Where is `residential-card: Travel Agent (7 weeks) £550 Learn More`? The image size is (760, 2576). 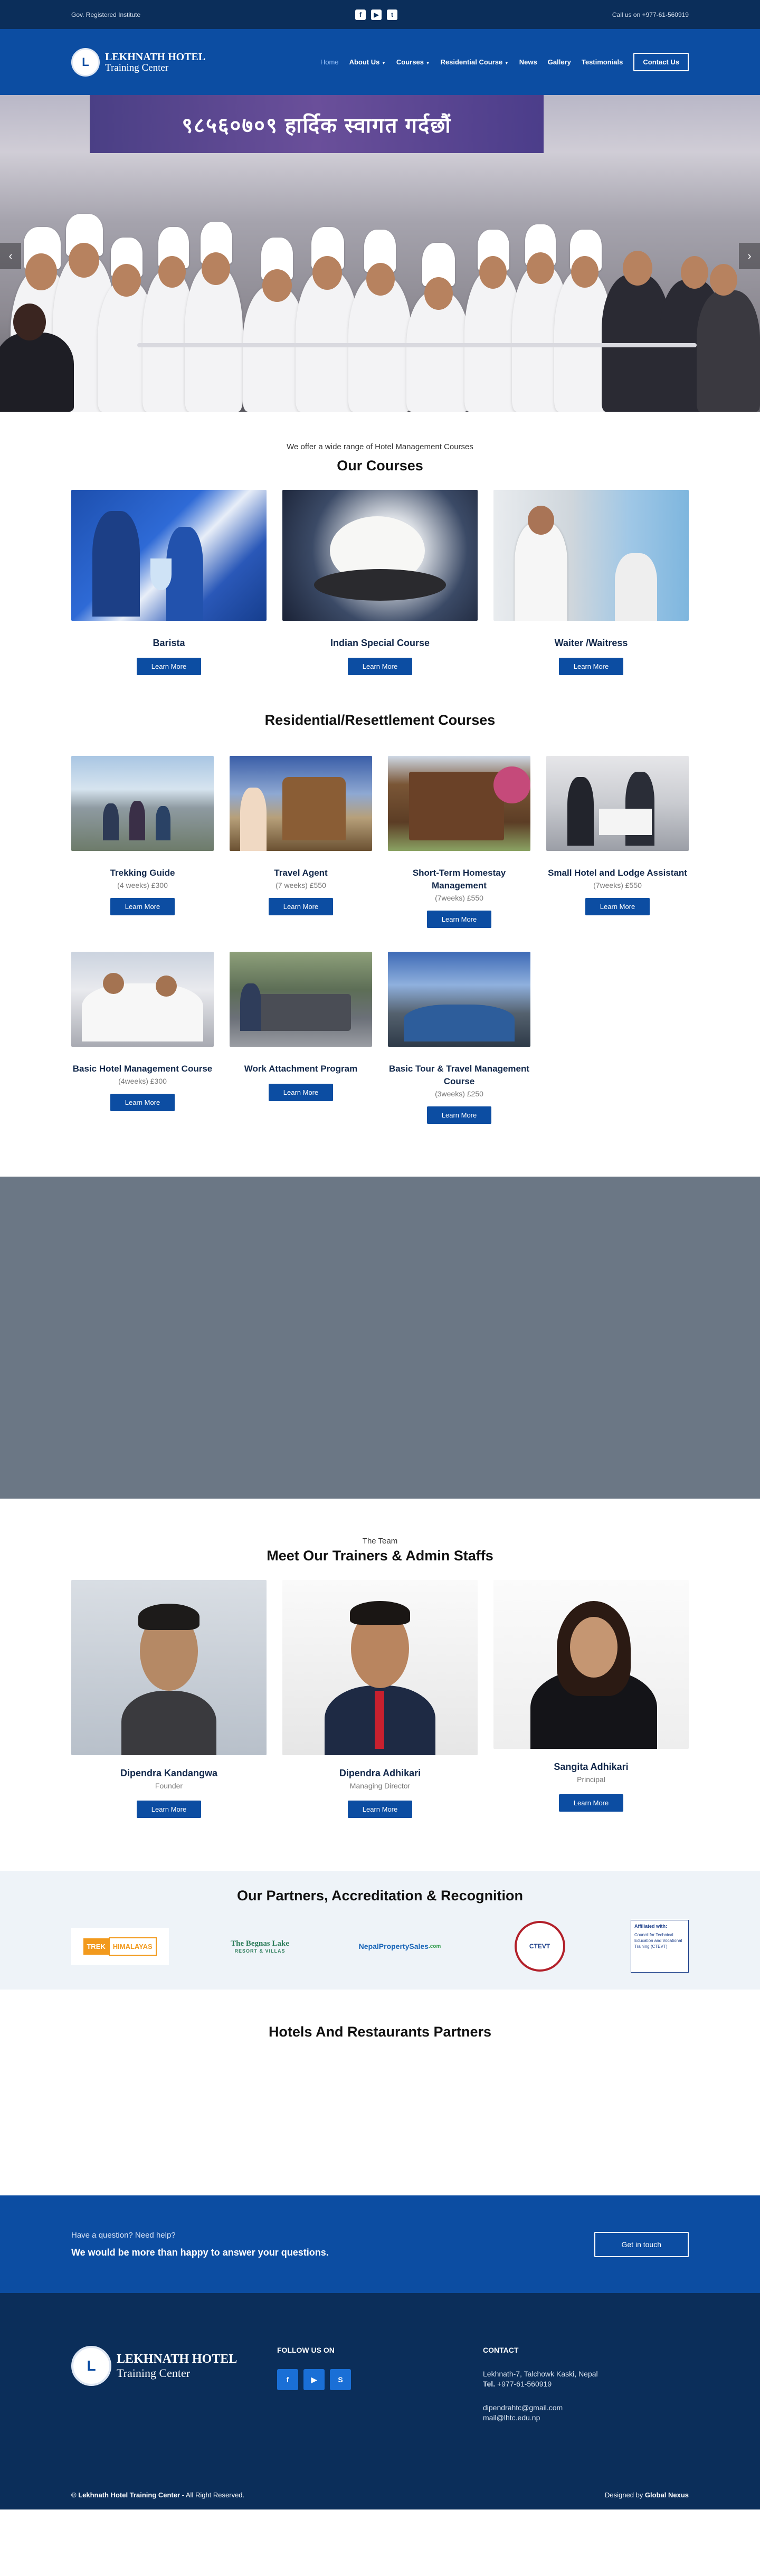
residential-card: Travel Agent (7 weeks) £550 Learn More is located at coordinates (301, 842).